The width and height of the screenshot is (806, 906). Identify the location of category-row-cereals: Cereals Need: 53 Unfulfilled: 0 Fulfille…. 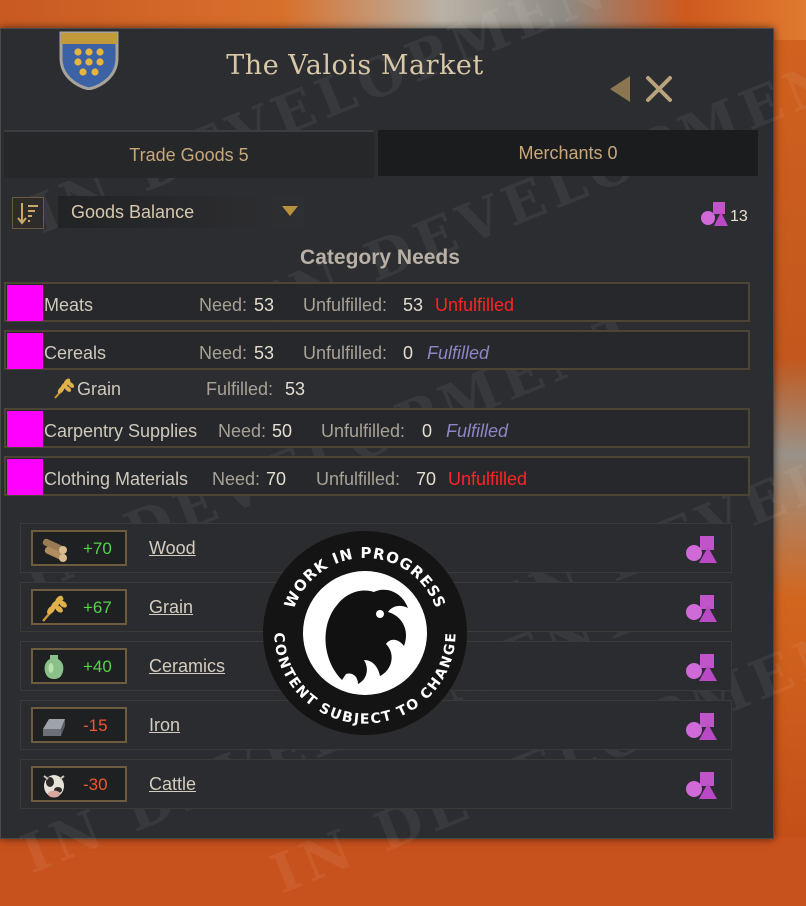
(377, 350).